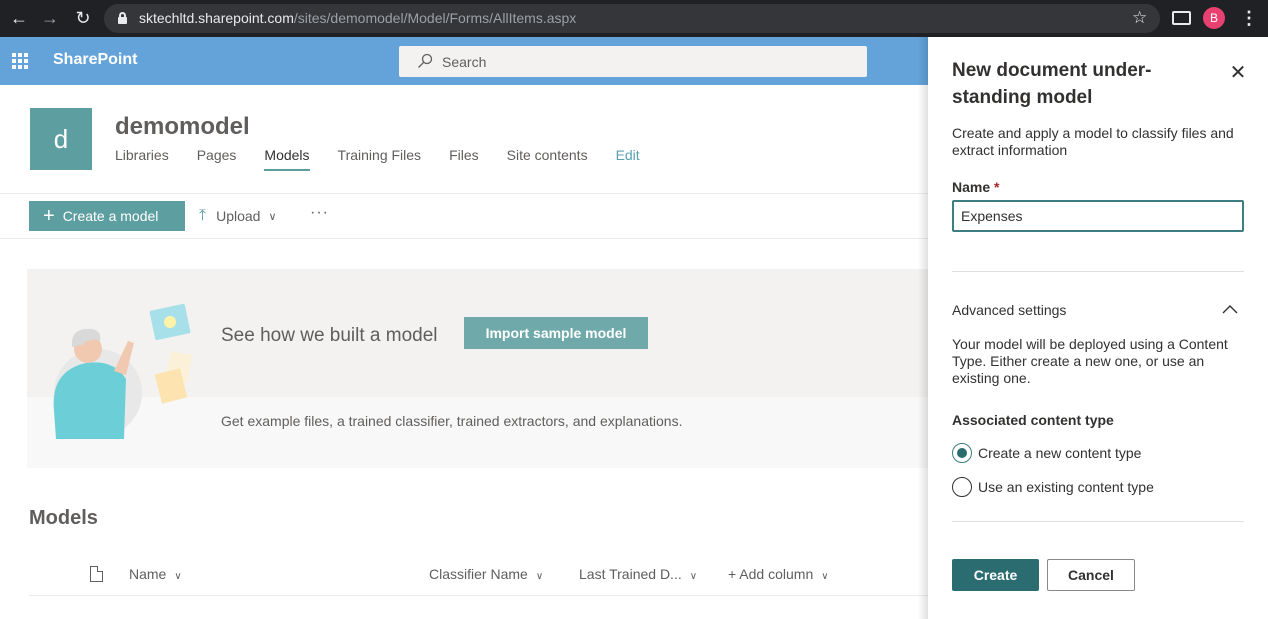  I want to click on banner-title: See how we built a model, so click(329, 335).